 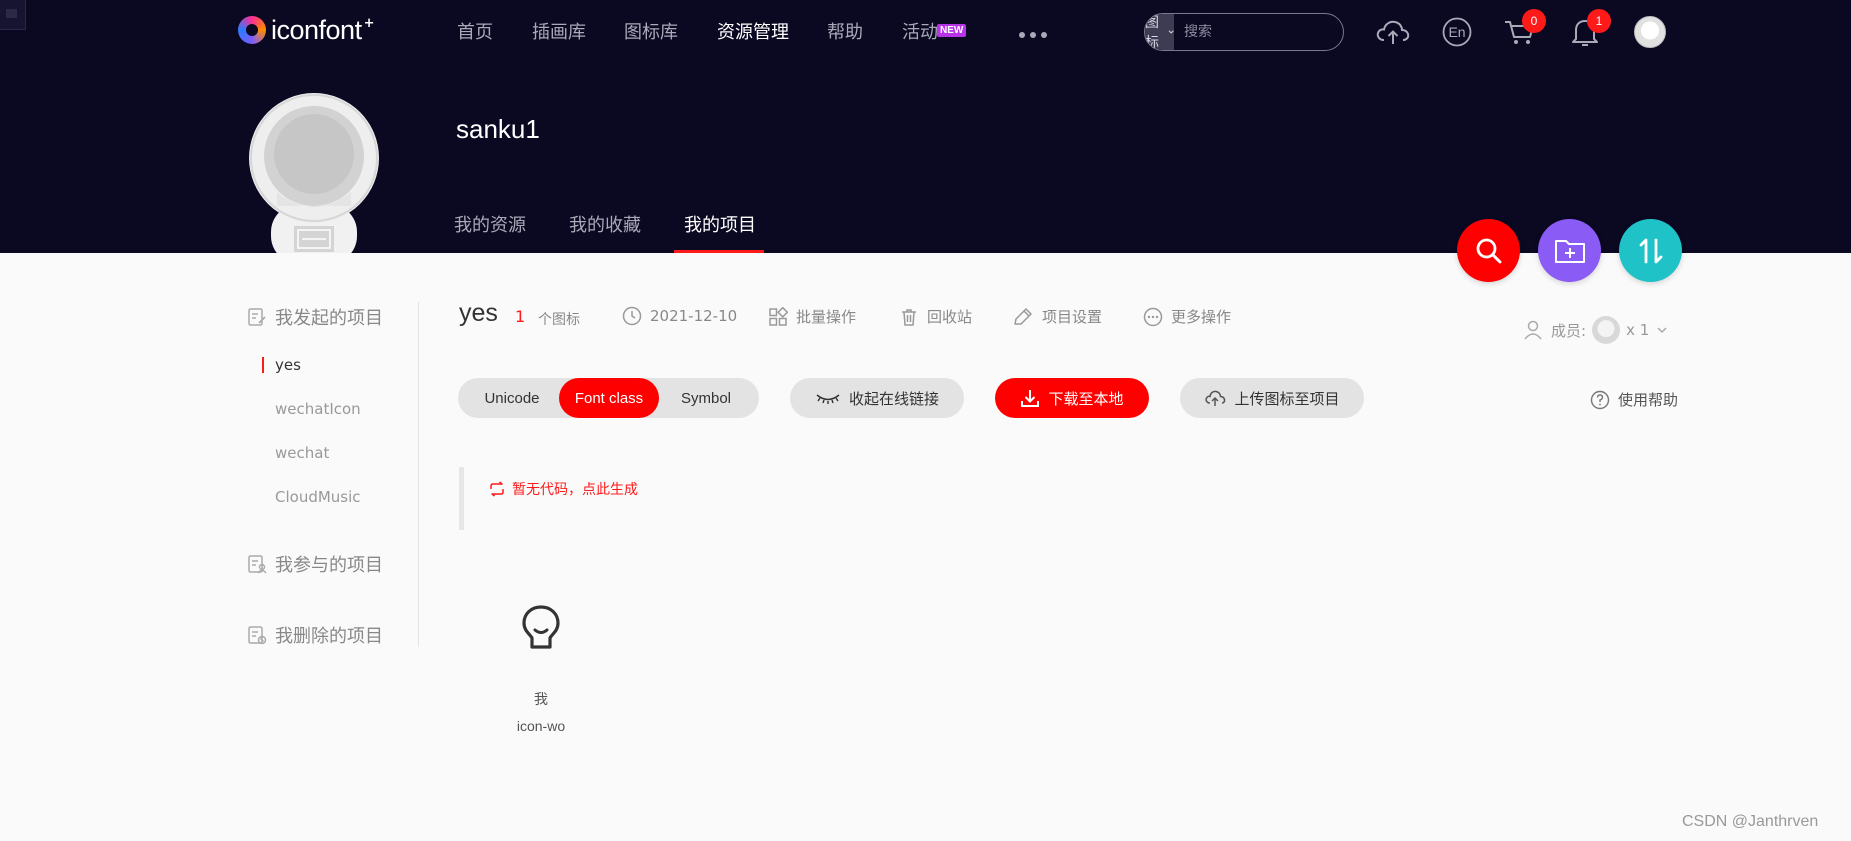 I want to click on chevron-down-icon, so click(x=1662, y=330).